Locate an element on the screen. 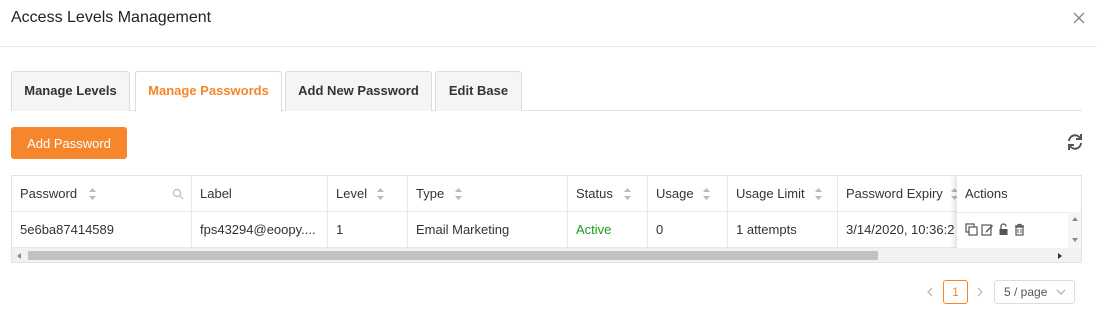  column-header-type: Type is located at coordinates (488, 194).